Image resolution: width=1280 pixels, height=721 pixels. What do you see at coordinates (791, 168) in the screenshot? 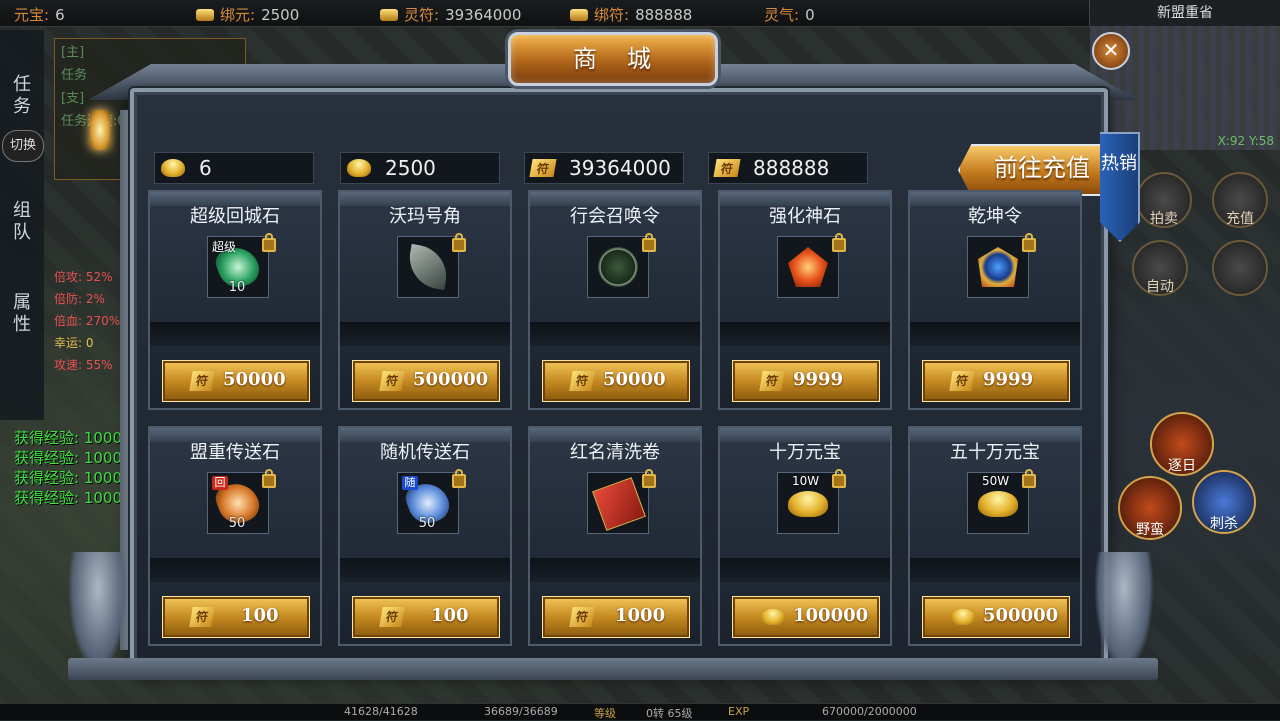
I see `currency-value: 888888` at bounding box center [791, 168].